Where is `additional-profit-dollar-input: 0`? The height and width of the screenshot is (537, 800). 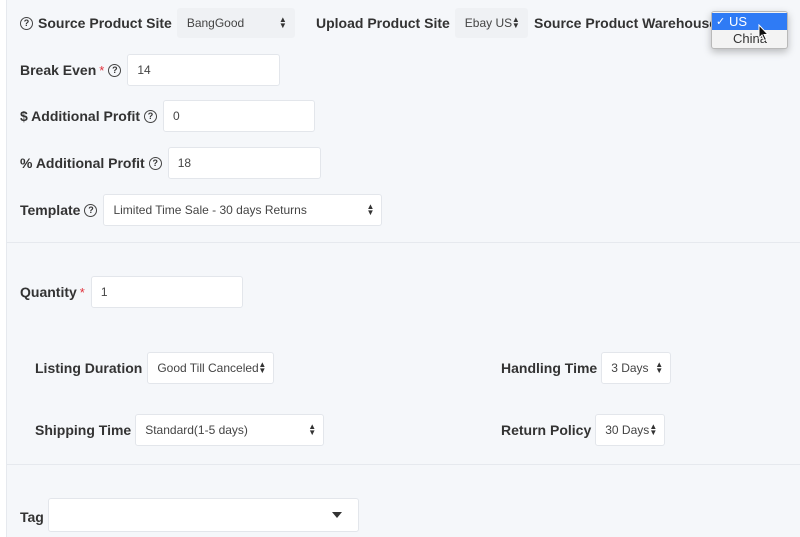
additional-profit-dollar-input: 0 is located at coordinates (239, 116).